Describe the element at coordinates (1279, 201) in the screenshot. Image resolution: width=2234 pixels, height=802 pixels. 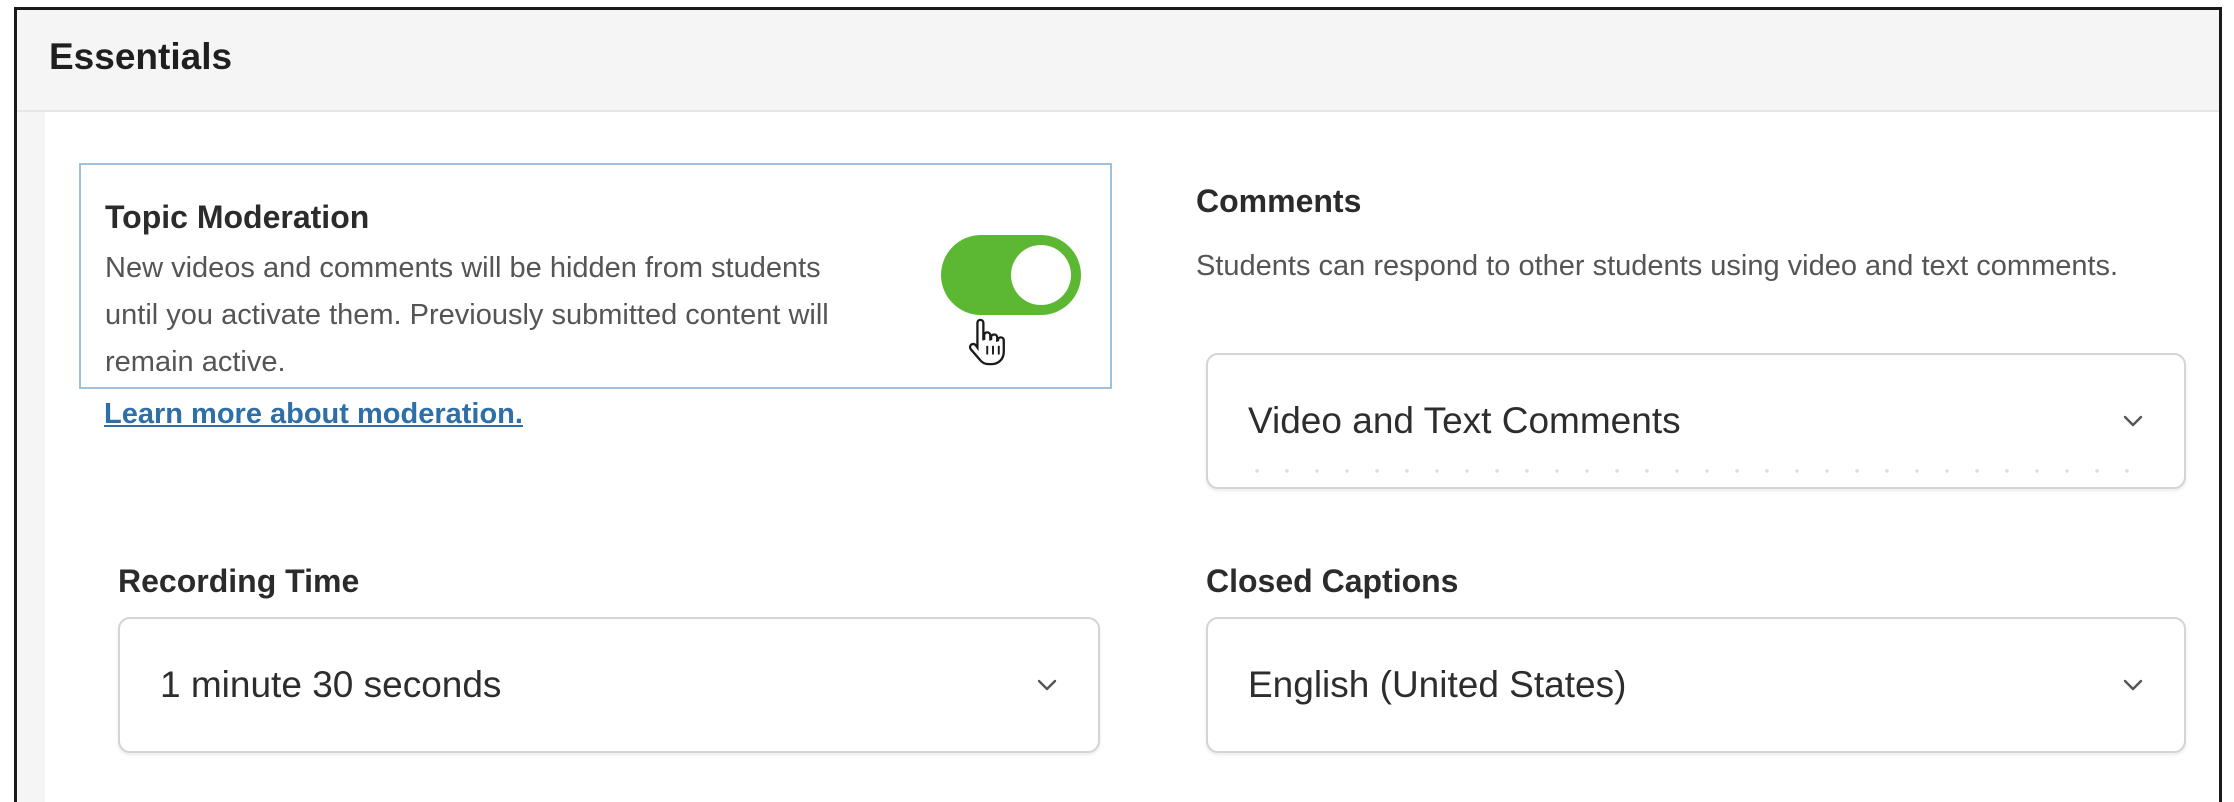
I see `comments-label: Comments` at that location.